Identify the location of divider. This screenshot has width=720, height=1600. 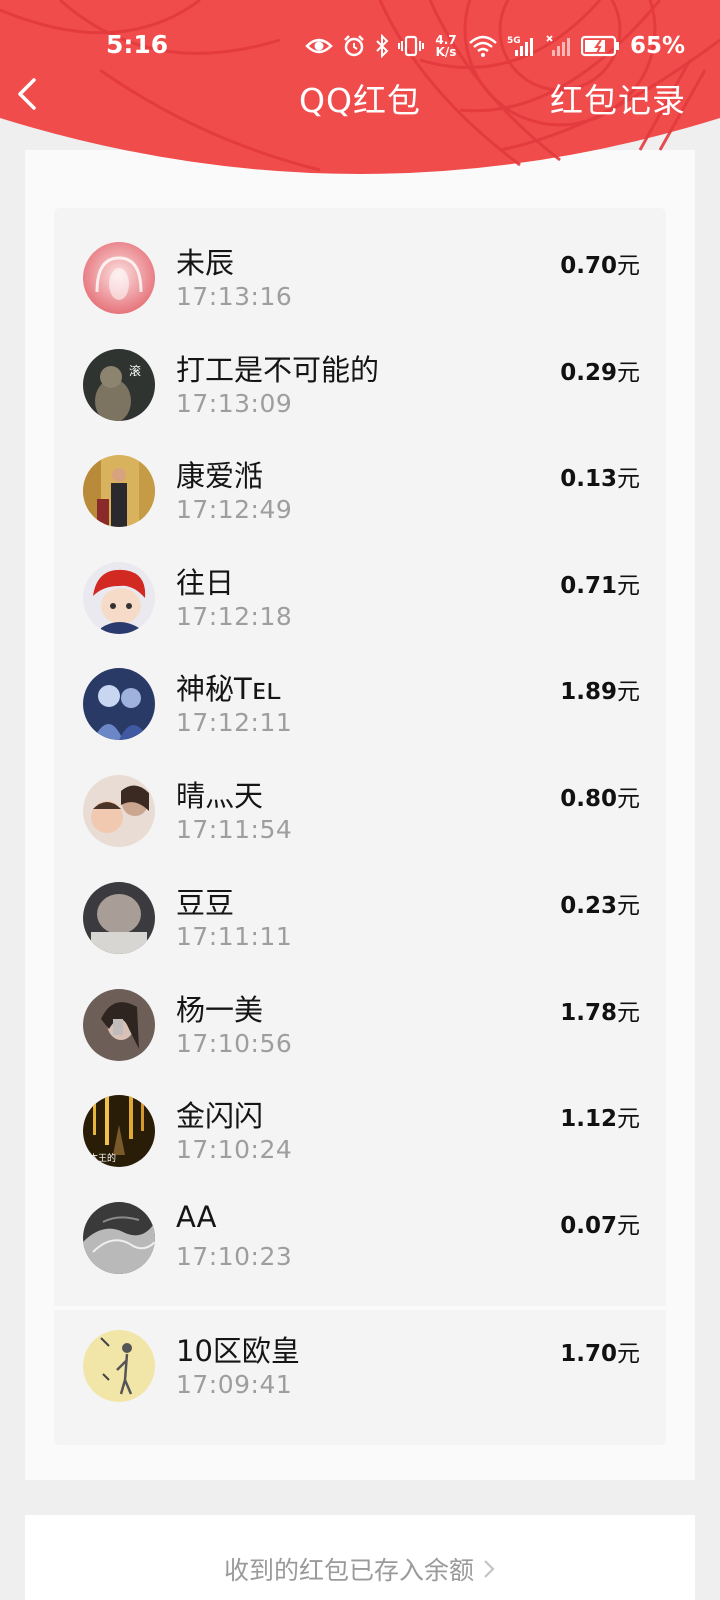
(360, 1308).